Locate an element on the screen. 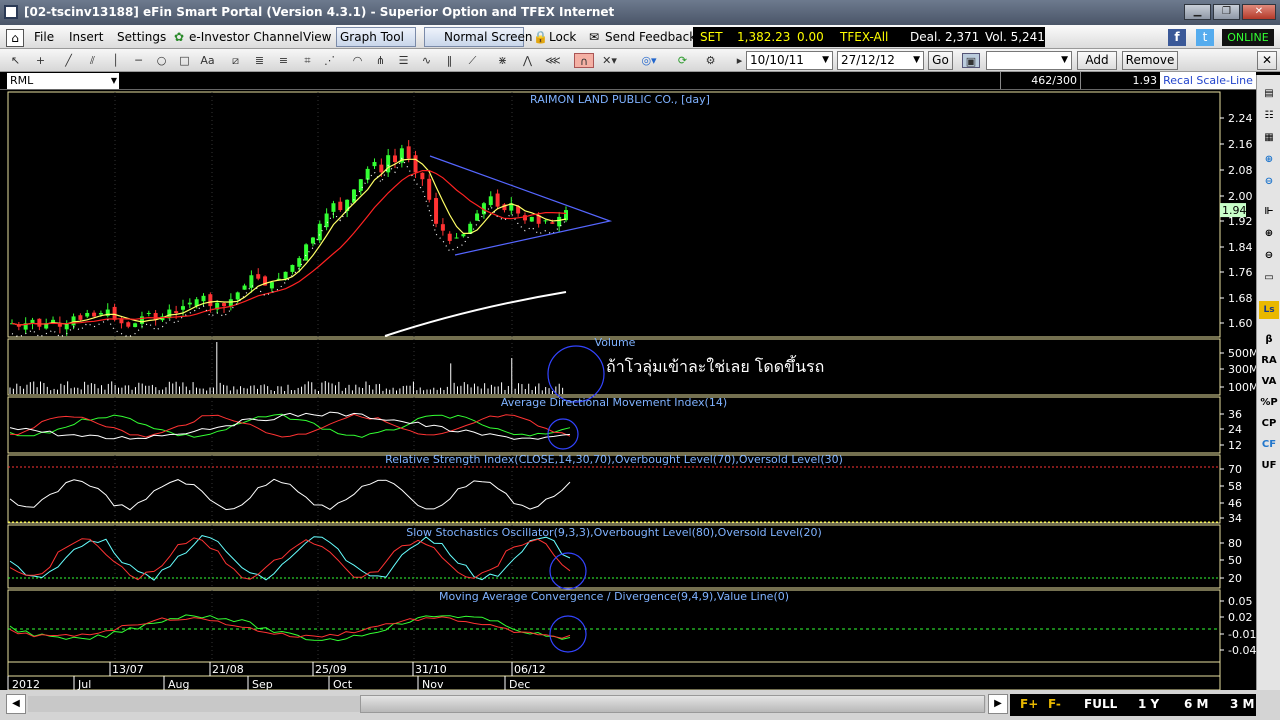 Image resolution: width=1280 pixels, height=720 pixels. y-tick-label: 2.00 is located at coordinates (1240, 196).